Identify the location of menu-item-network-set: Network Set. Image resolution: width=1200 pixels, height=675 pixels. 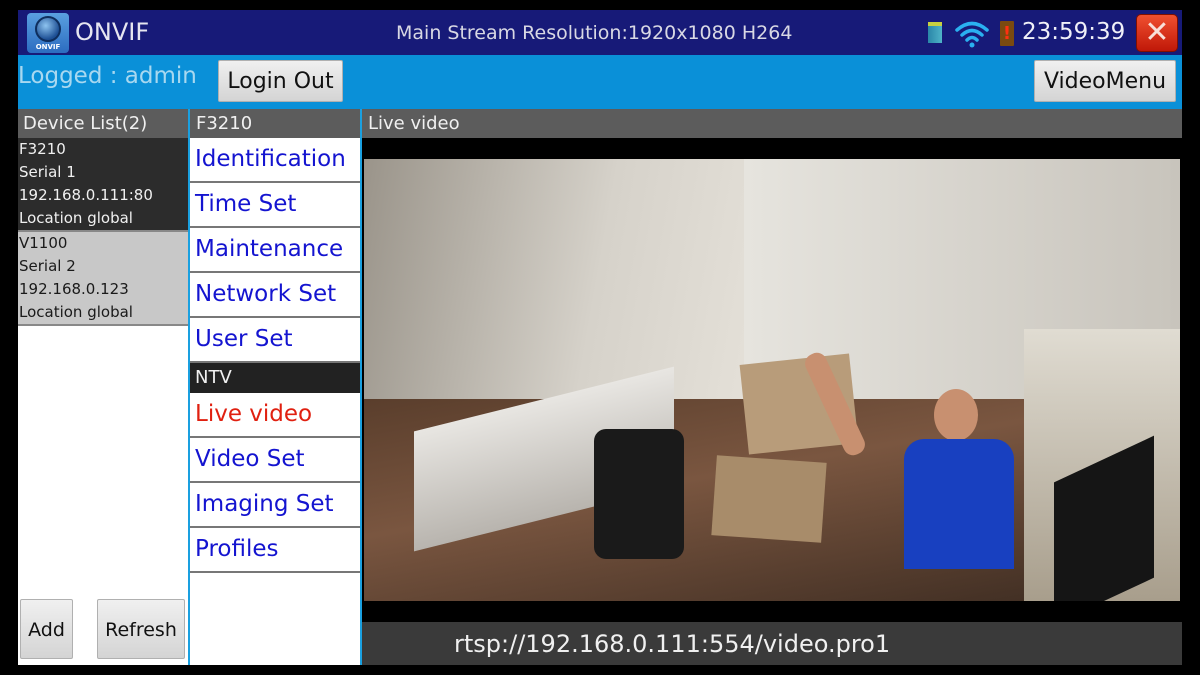
(275, 295).